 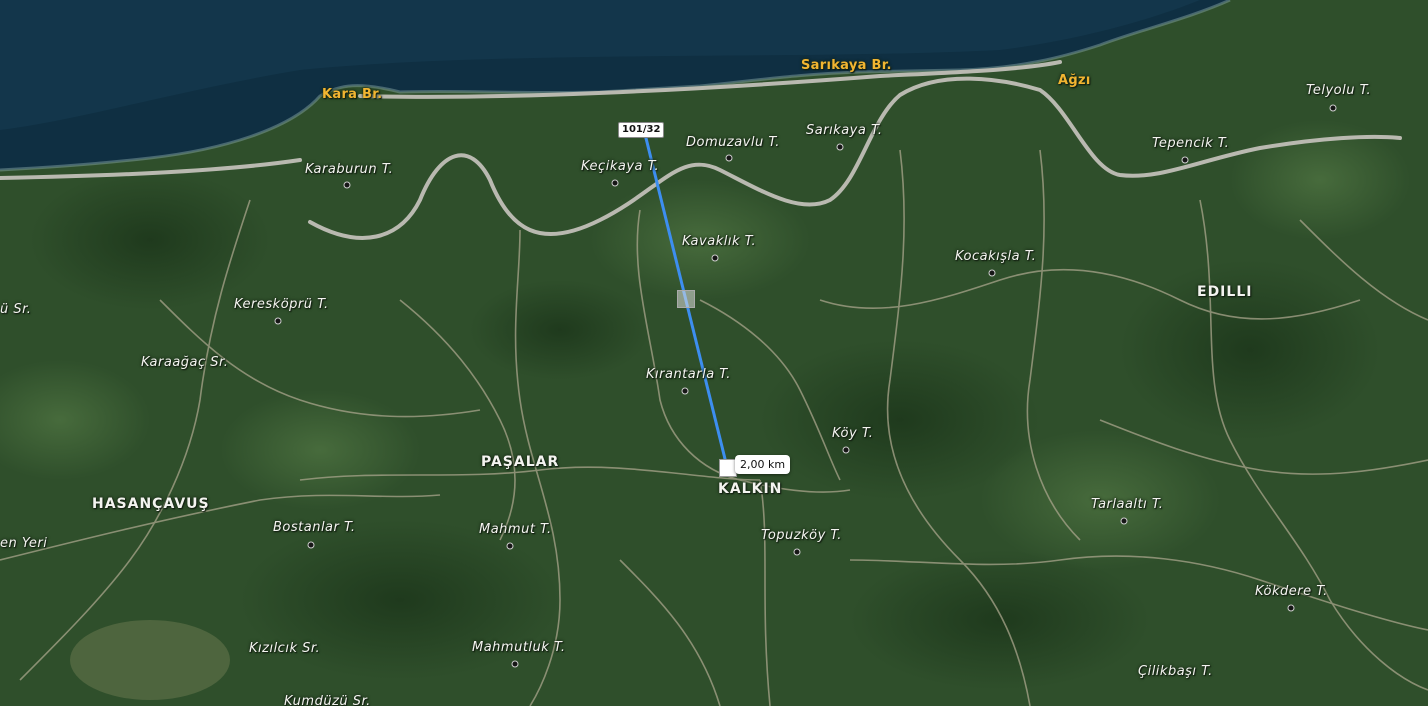 I want to click on place-marker-kocakisla, so click(x=992, y=273).